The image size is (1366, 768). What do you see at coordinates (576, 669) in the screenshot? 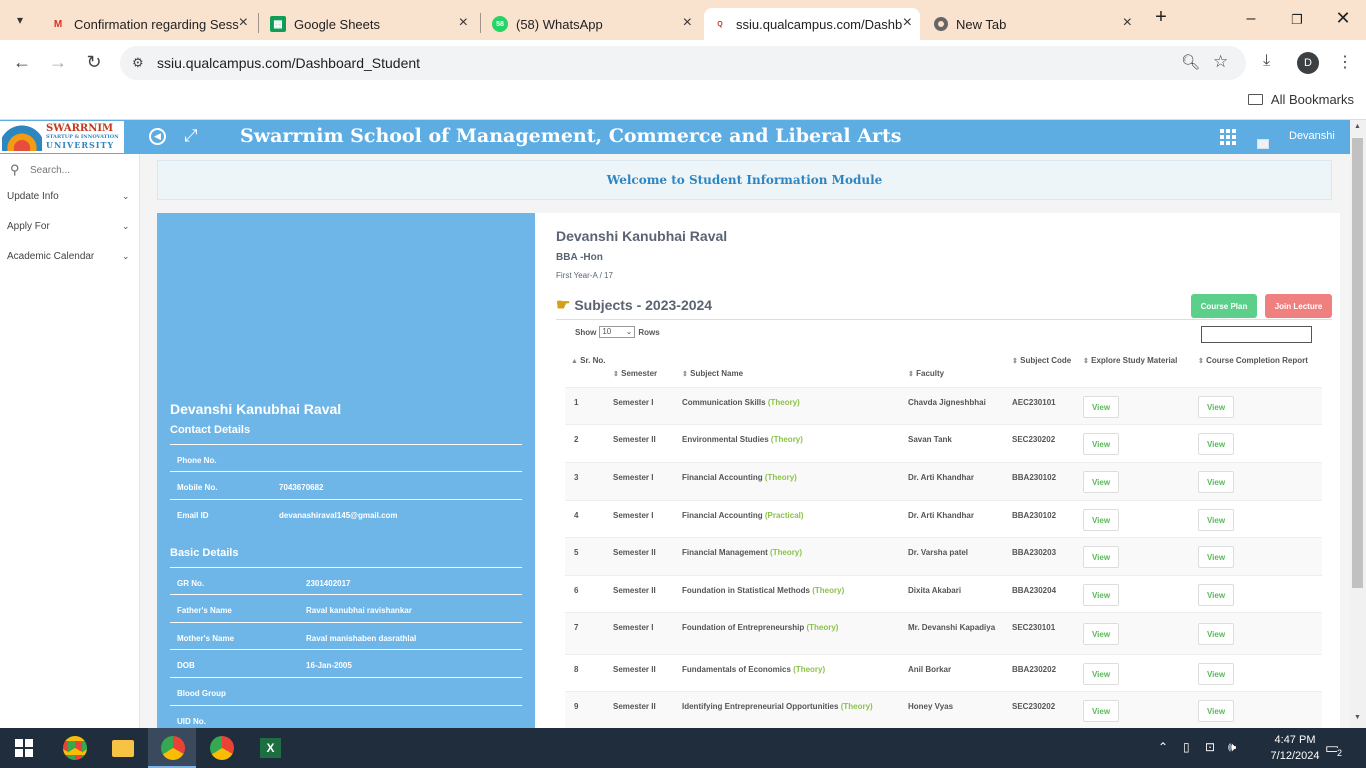
I see `cell-sr-no: 8` at bounding box center [576, 669].